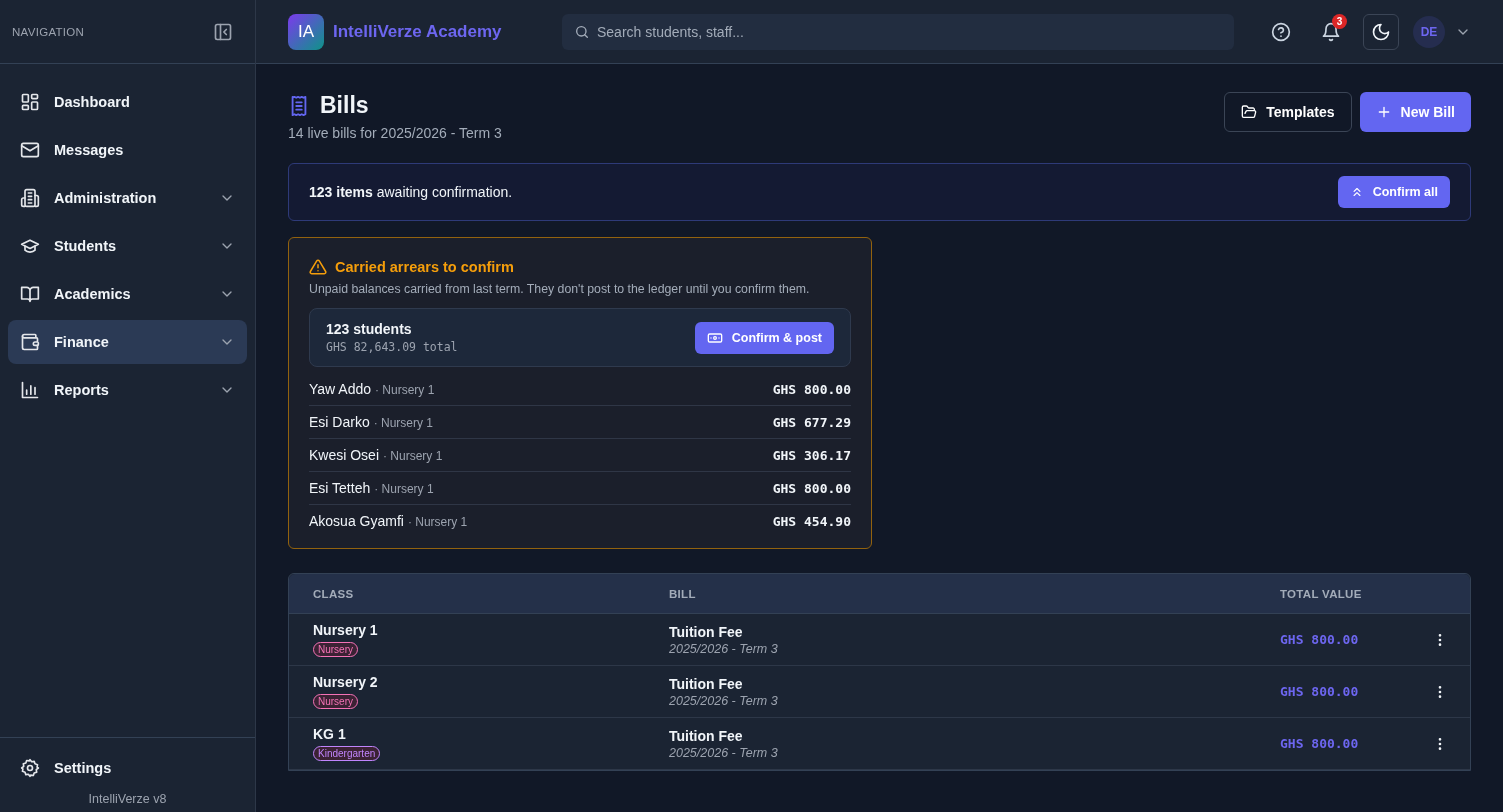  I want to click on moon-icon, so click(1381, 31).